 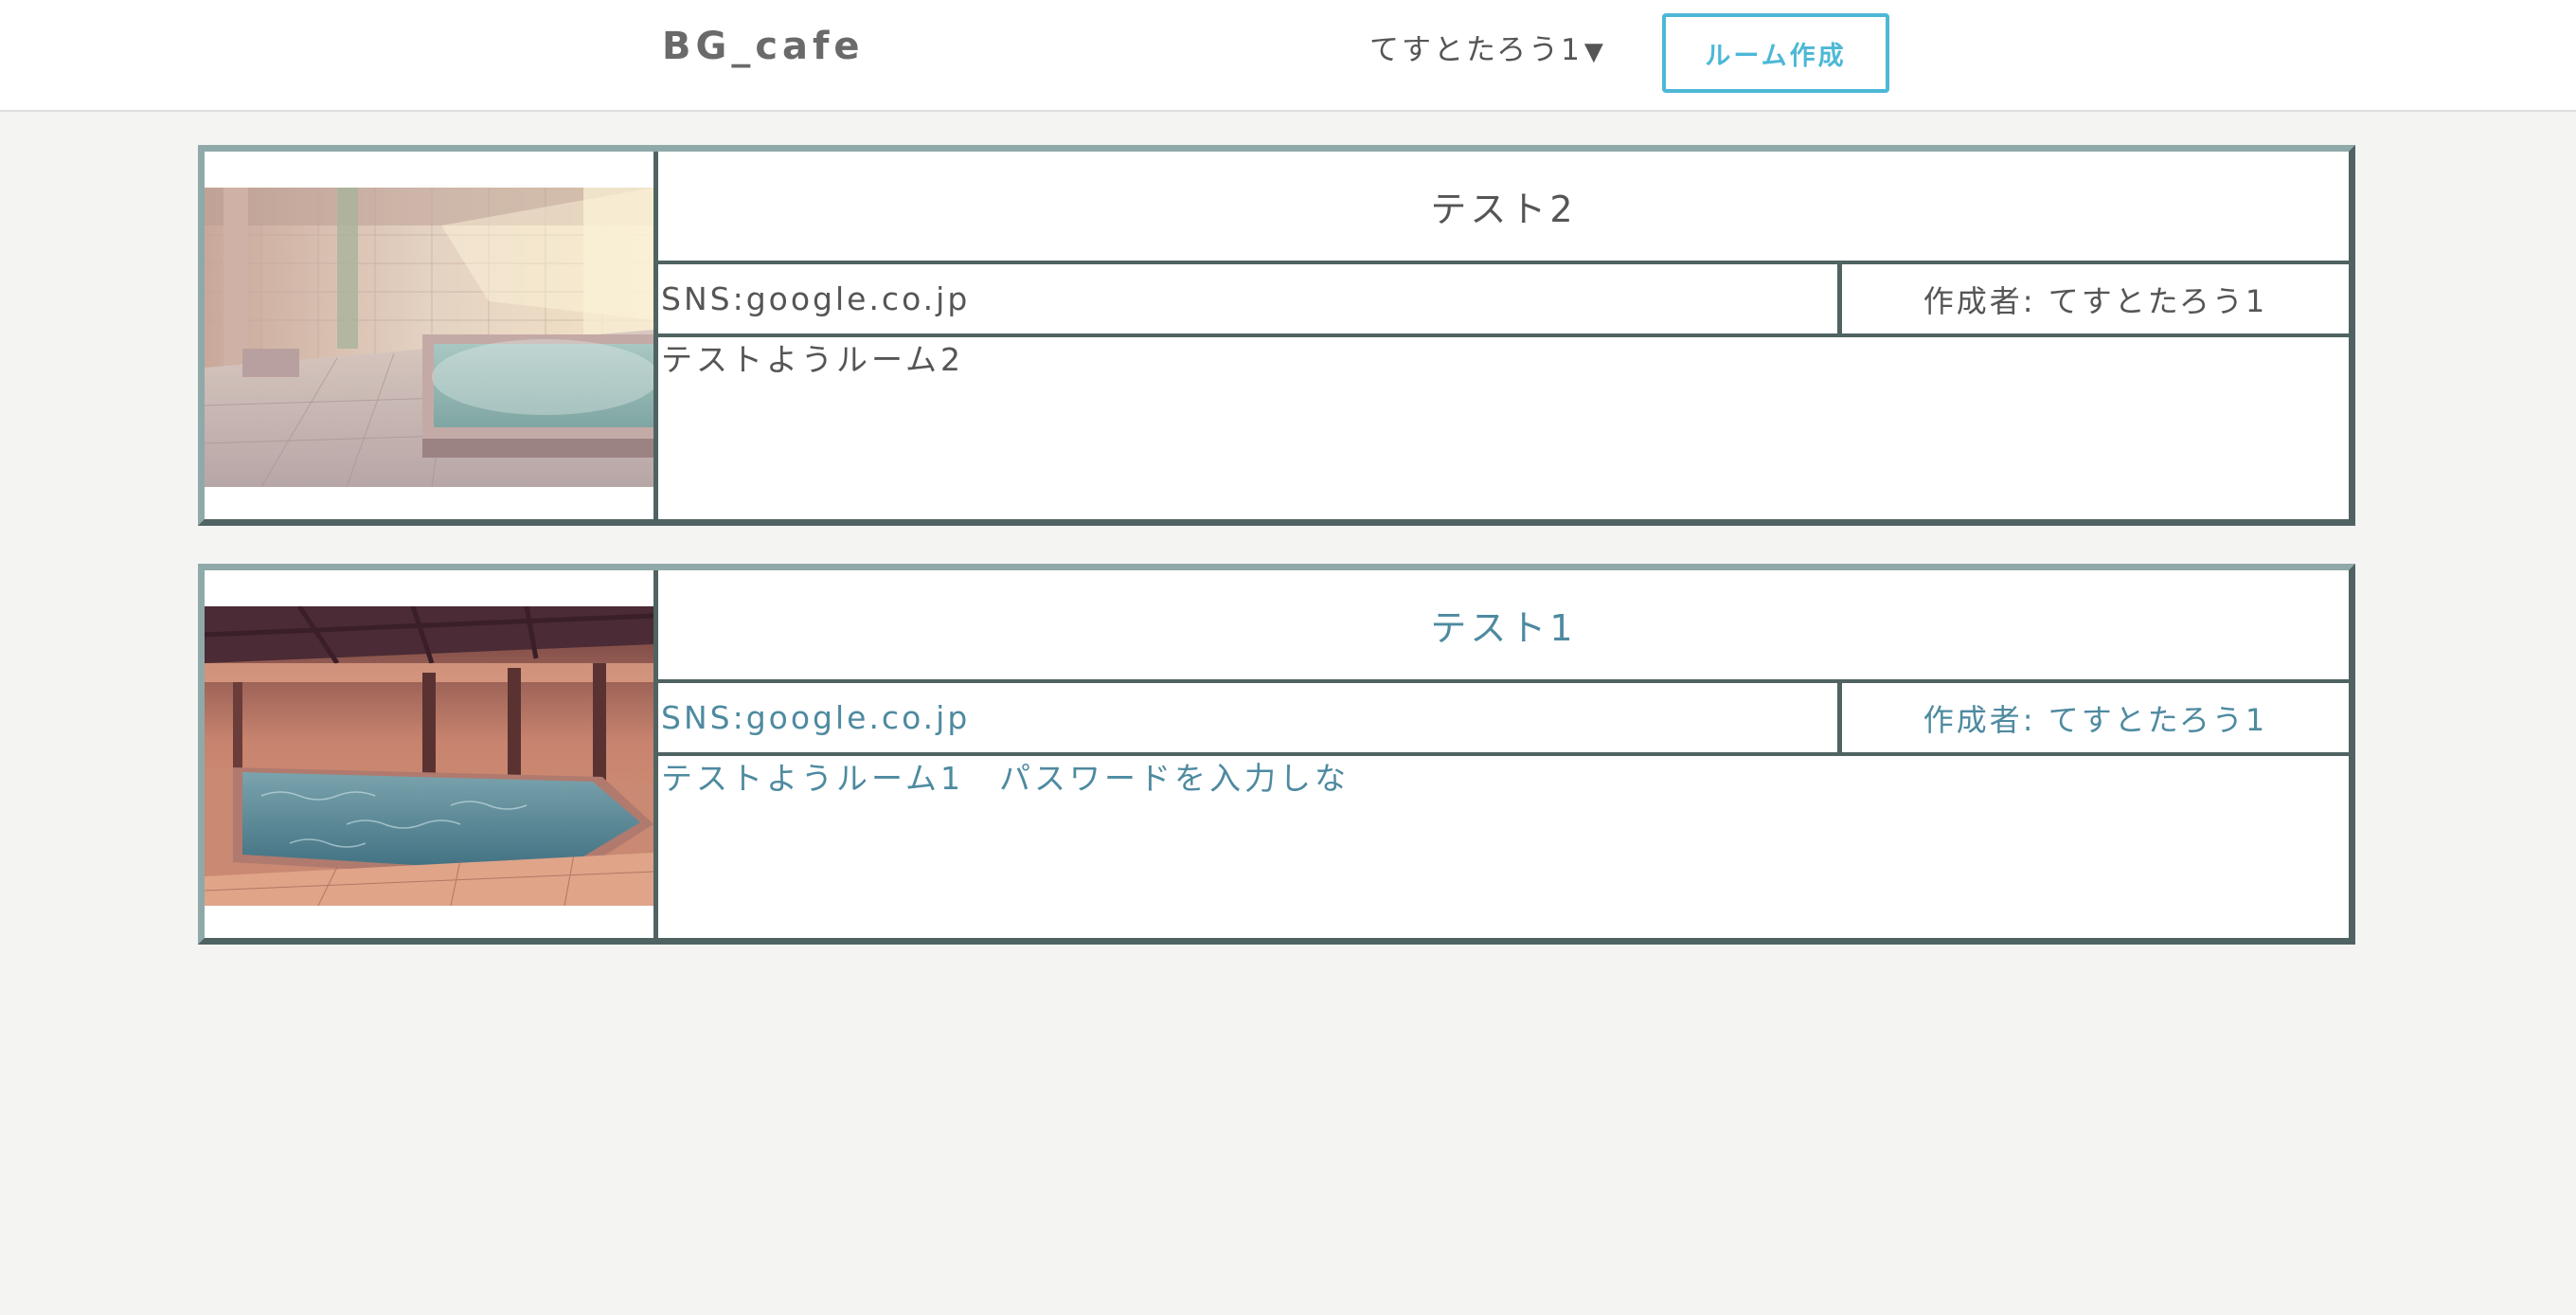 What do you see at coordinates (1006, 778) in the screenshot?
I see `room-description: テストようルーム1 パスワードを入力しな` at bounding box center [1006, 778].